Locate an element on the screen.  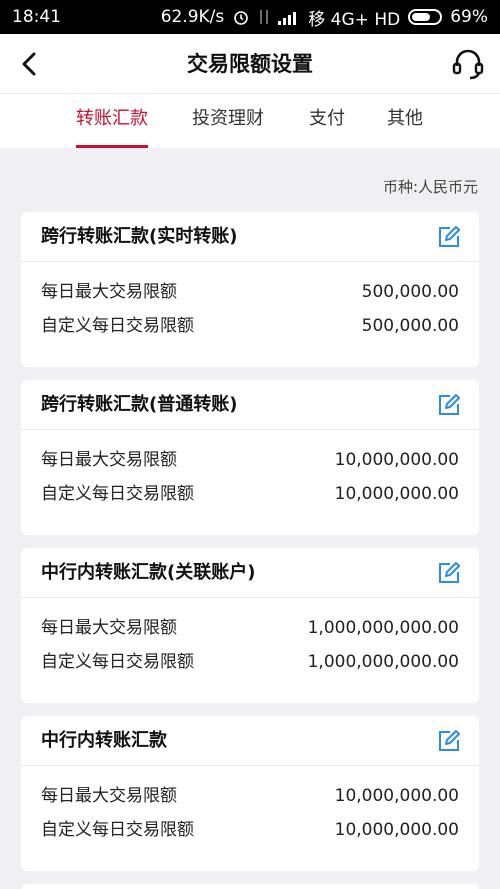
currency-label: 币种:人民币元 is located at coordinates (430, 187).